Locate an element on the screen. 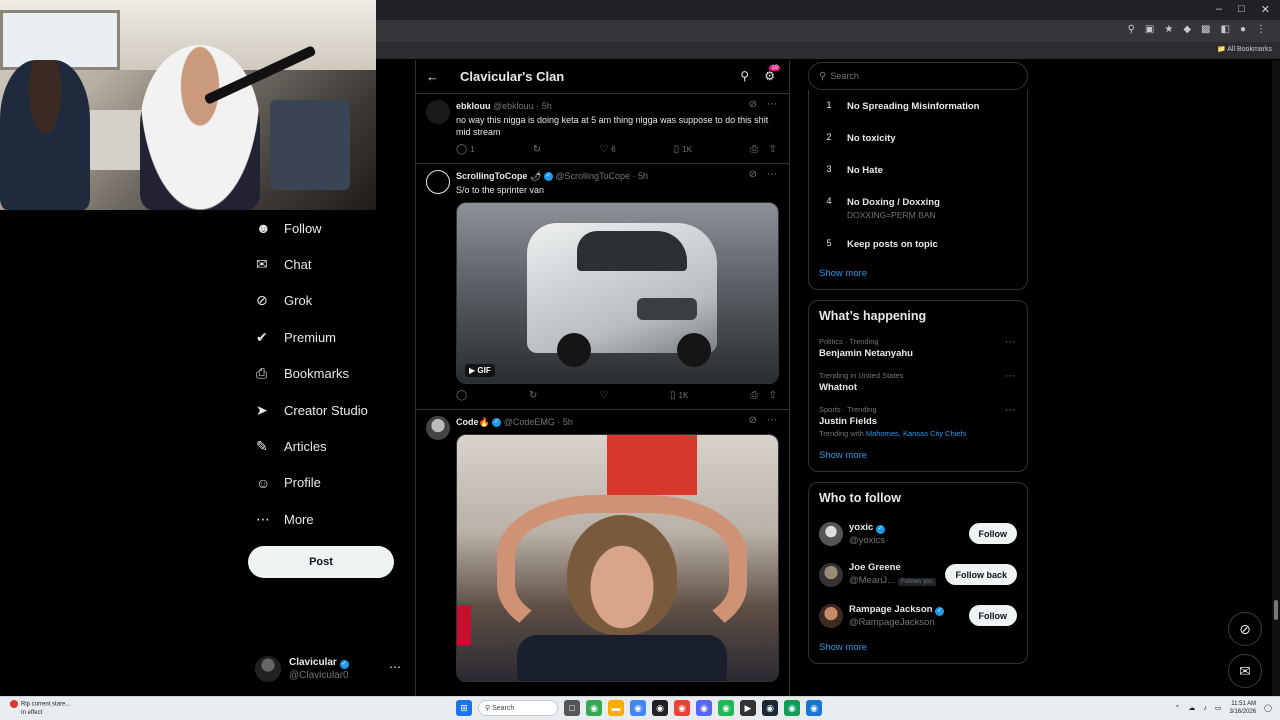 This screenshot has width=1280, height=720. notifications-icon: ◯ is located at coordinates (1268, 708).